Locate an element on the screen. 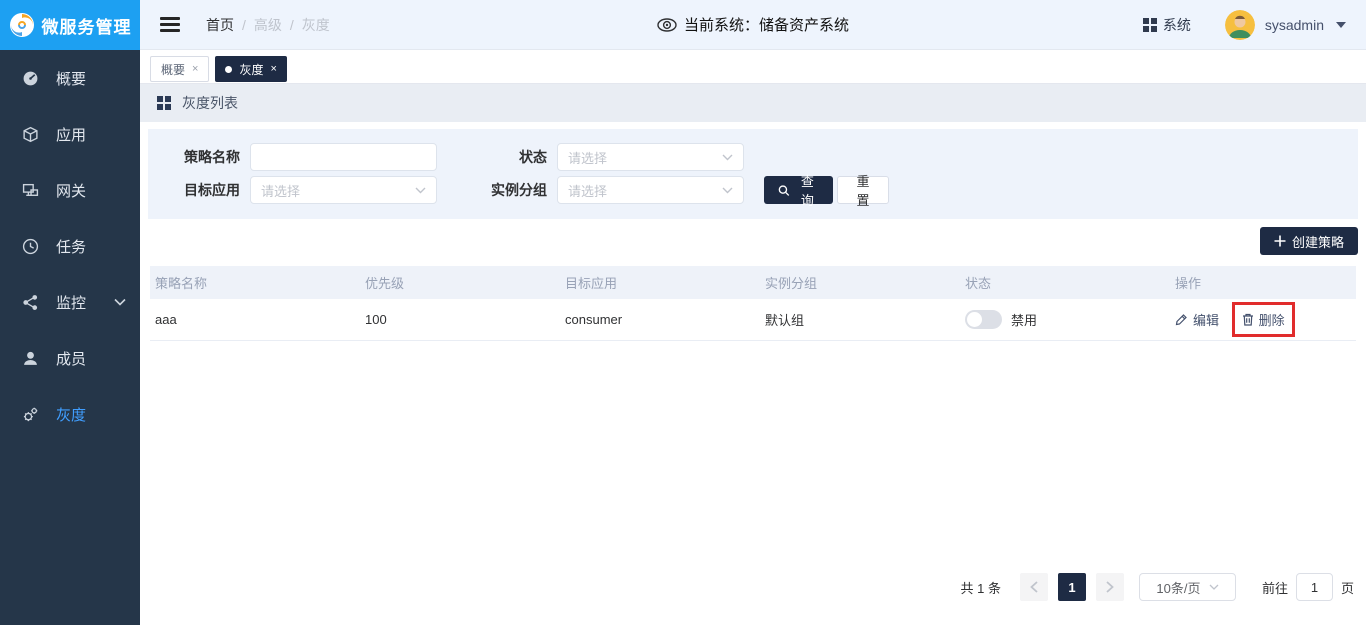 The height and width of the screenshot is (625, 1366). col-header-policy-name: 策略名称 is located at coordinates (255, 282).